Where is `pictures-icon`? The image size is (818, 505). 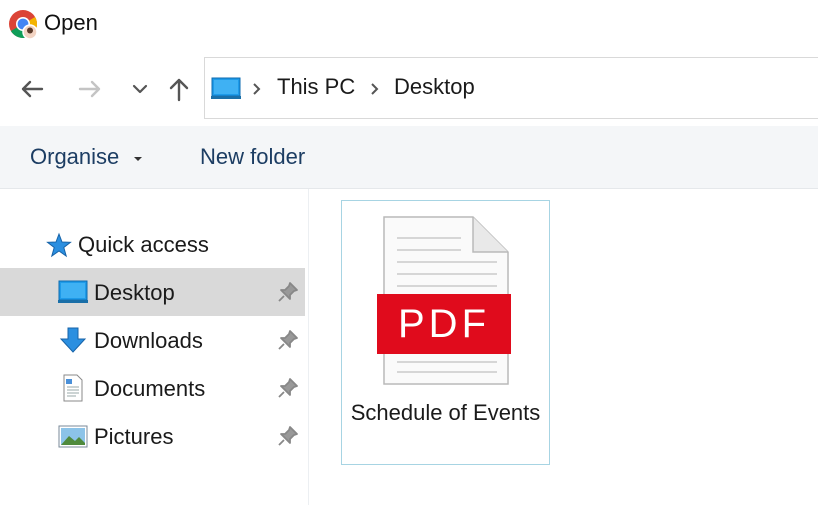 pictures-icon is located at coordinates (73, 436).